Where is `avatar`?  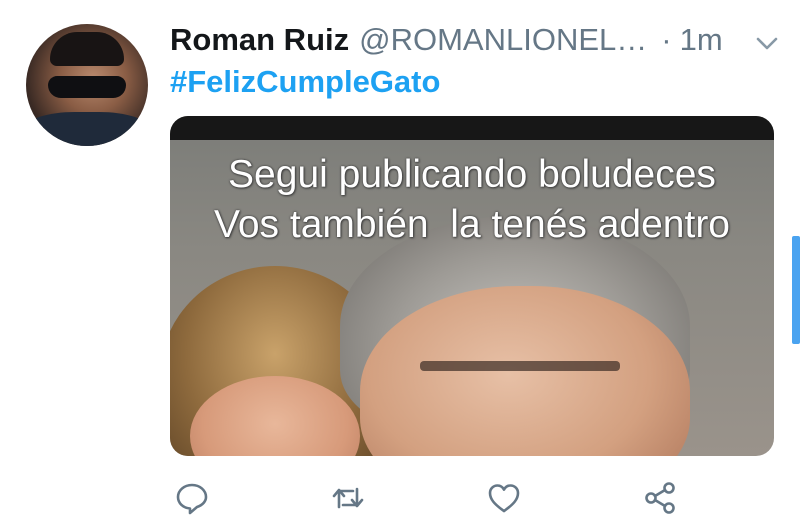
avatar is located at coordinates (87, 85).